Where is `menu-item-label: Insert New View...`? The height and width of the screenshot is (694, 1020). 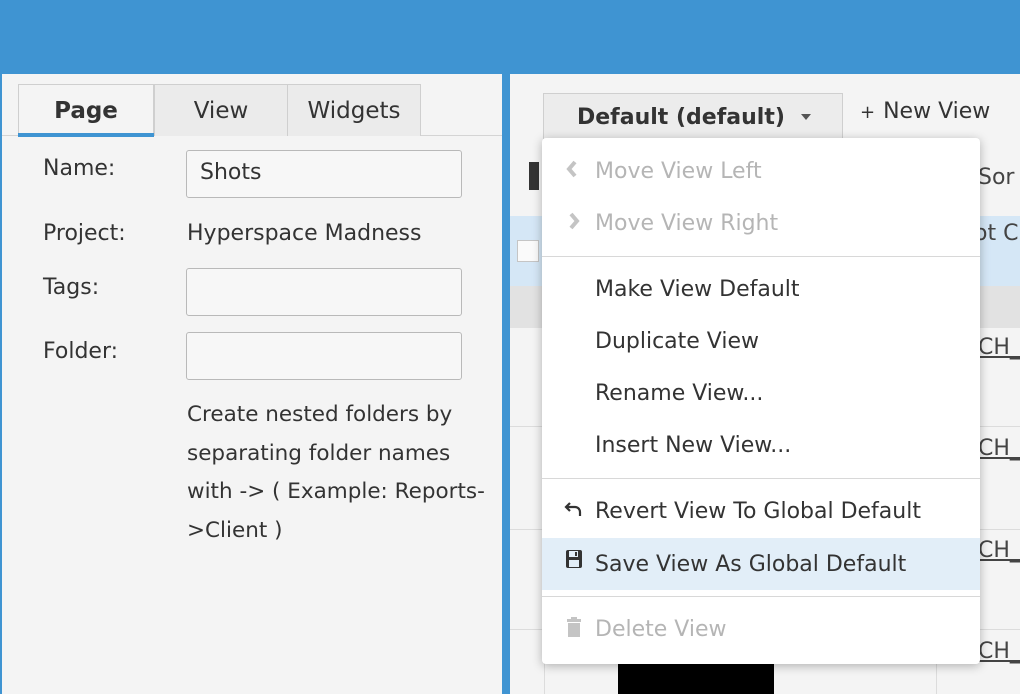
menu-item-label: Insert New View... is located at coordinates (693, 445).